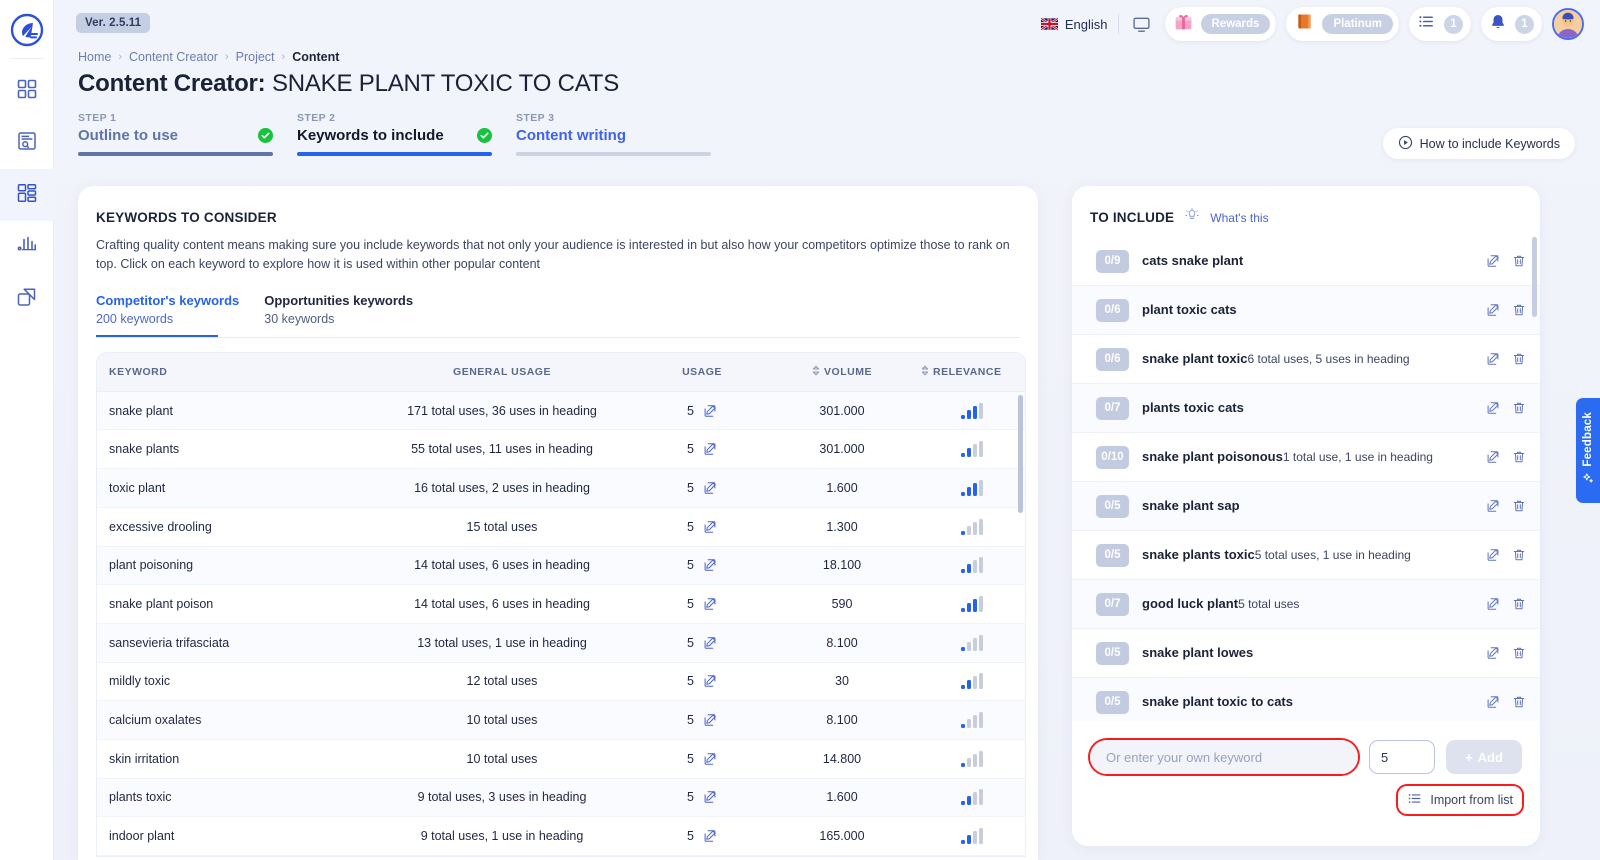  Describe the element at coordinates (1478, 143) in the screenshot. I see `how-to-include-keywords-button: How to include Keywords` at that location.